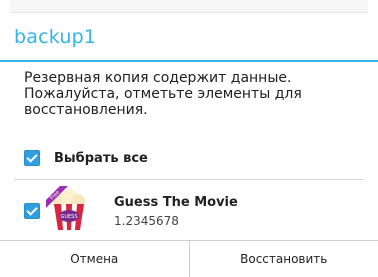 Image resolution: width=378 pixels, height=277 pixels. I want to click on title-divider, so click(189, 61).